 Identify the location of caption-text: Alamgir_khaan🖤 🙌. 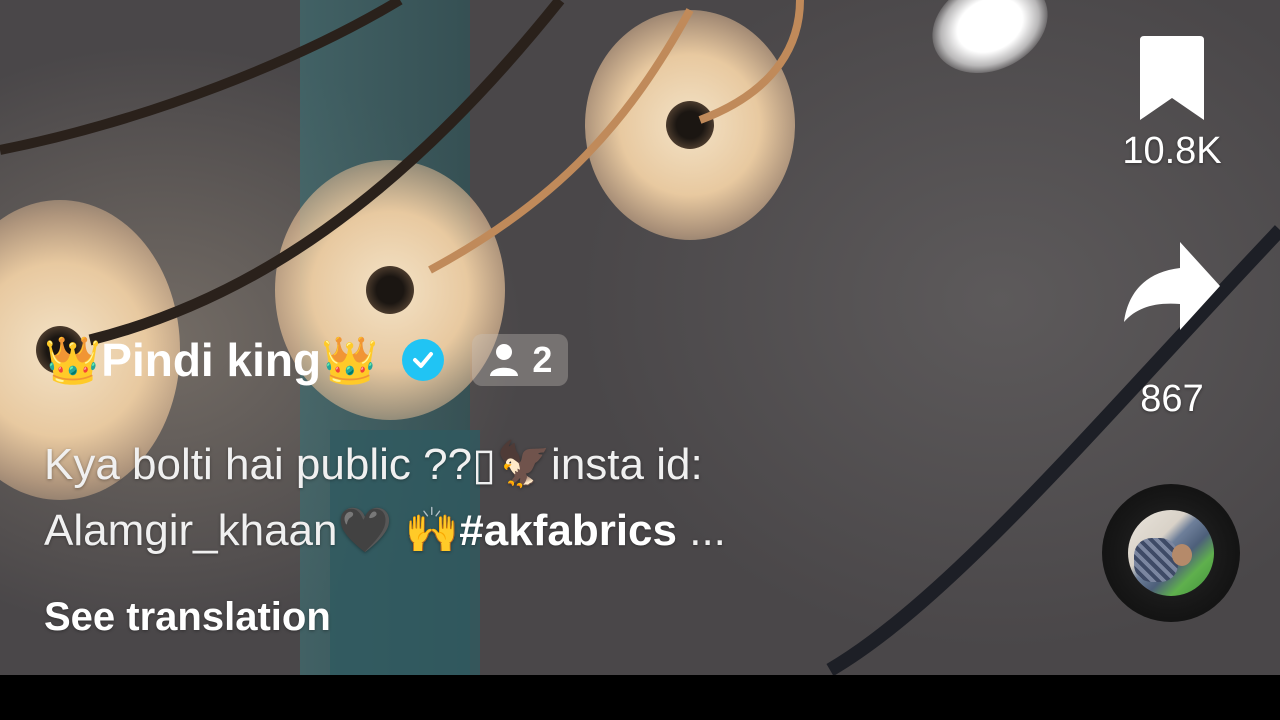
(252, 530).